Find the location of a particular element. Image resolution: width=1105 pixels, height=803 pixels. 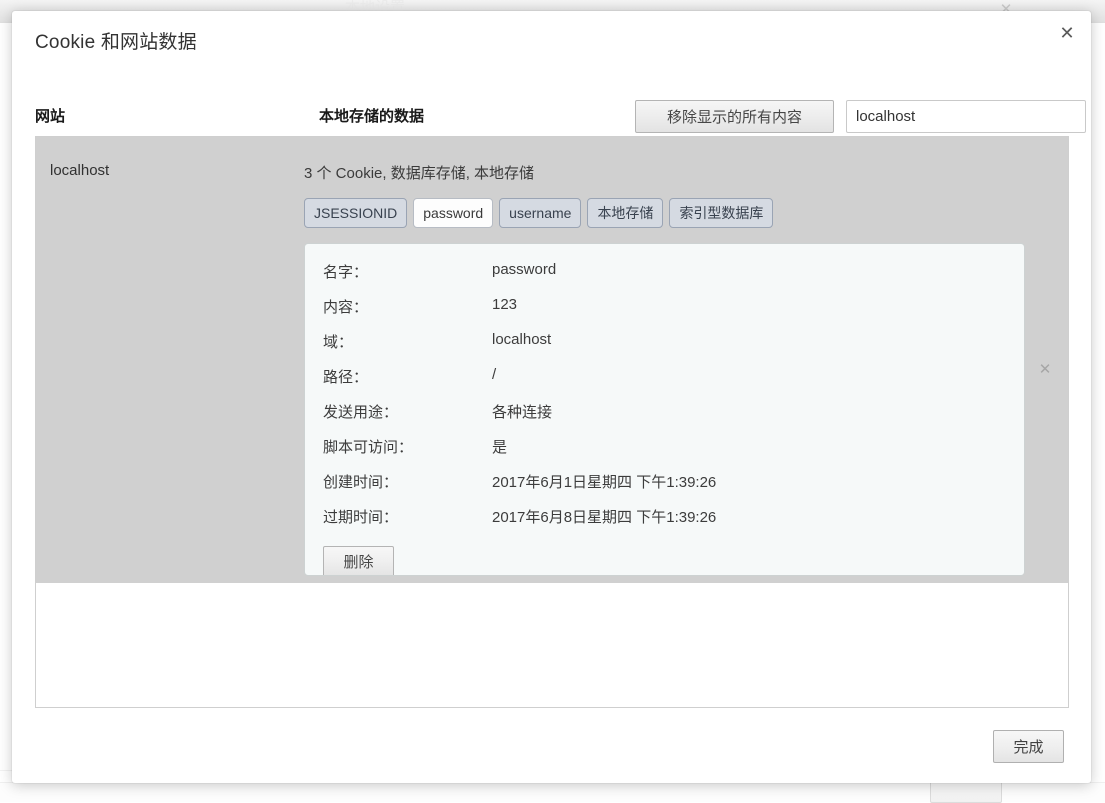

detail-row-domain: 域： localhost is located at coordinates (664, 348).